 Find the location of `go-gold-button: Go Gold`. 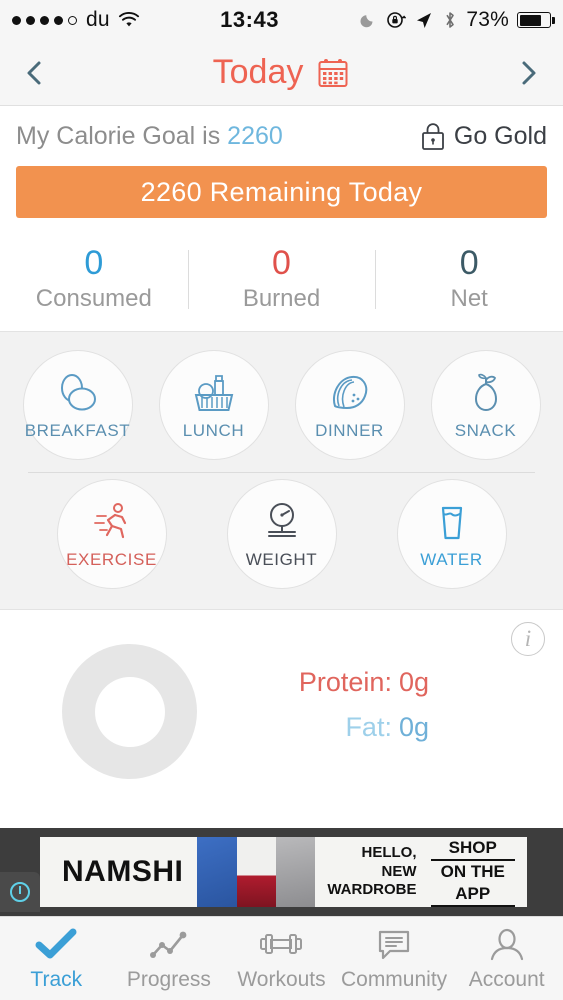

go-gold-button: Go Gold is located at coordinates (483, 136).